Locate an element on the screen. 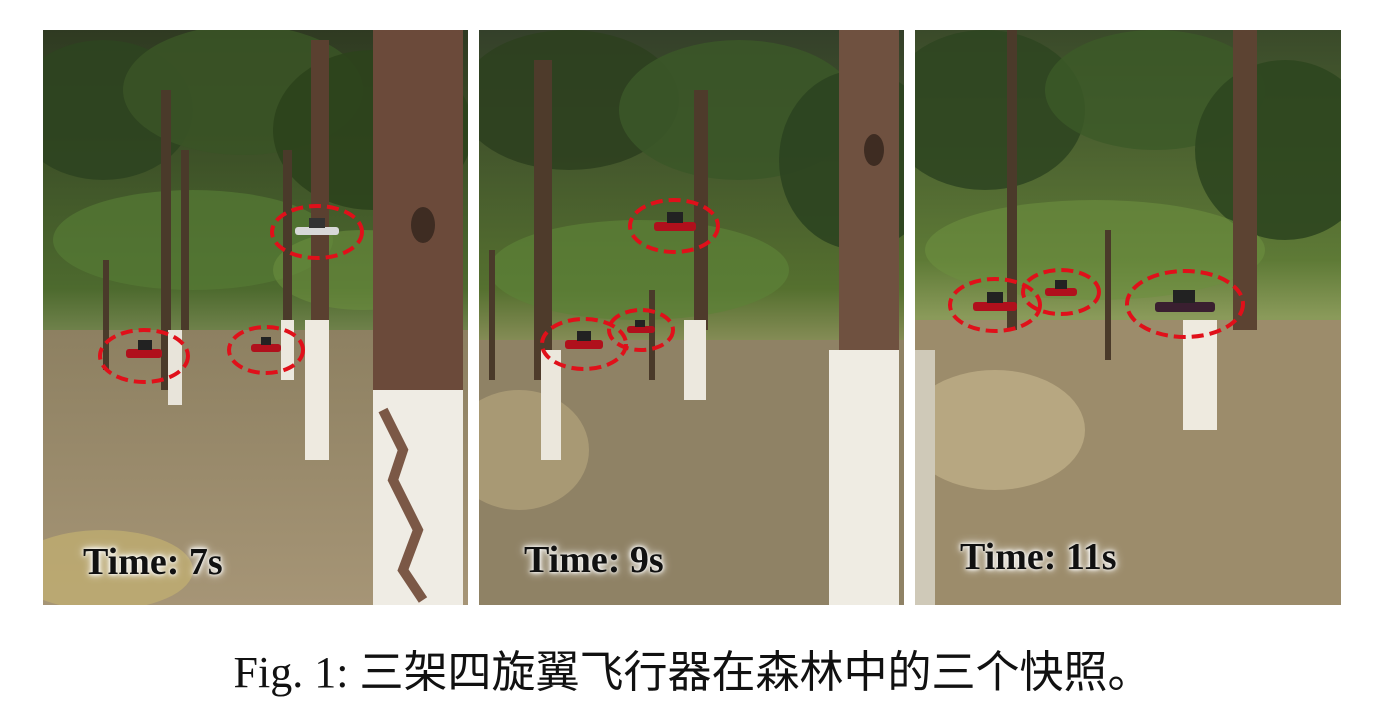 The width and height of the screenshot is (1385, 716). time-label: Time: 9s is located at coordinates (594, 560).